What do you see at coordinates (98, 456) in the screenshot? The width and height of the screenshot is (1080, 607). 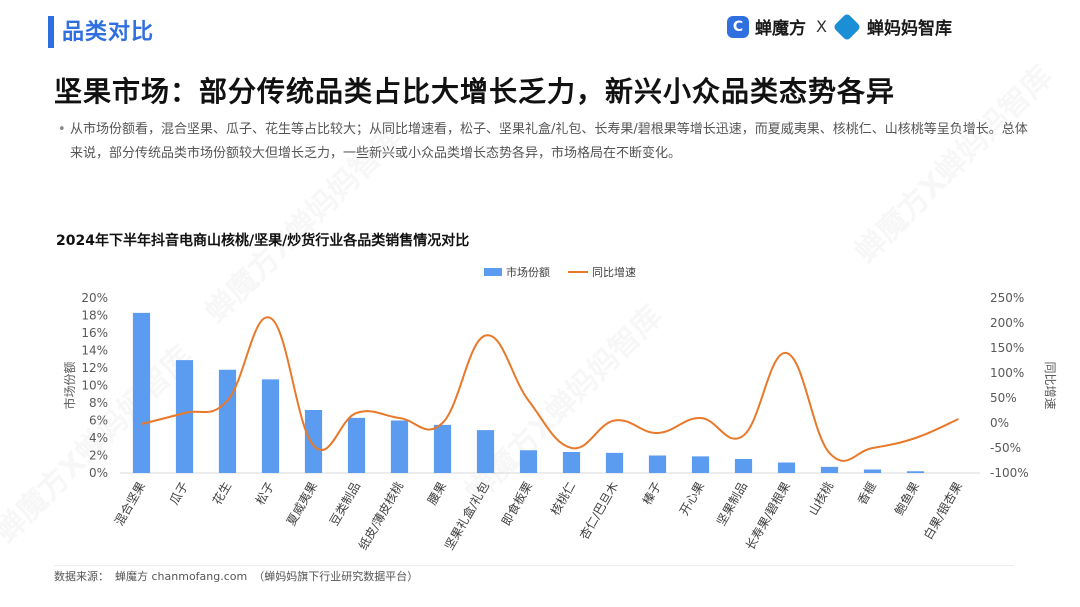 I see `y-left-tick-label: 2%` at bounding box center [98, 456].